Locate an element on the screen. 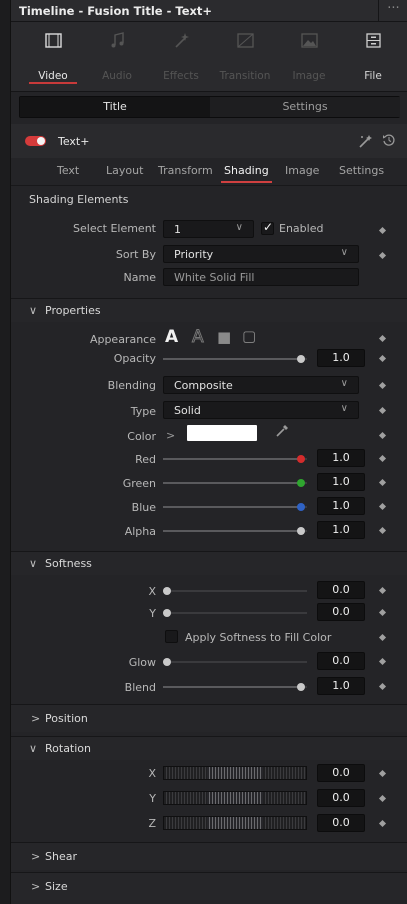 This screenshot has width=407, height=904. subtab-text: Text is located at coordinates (68, 170).